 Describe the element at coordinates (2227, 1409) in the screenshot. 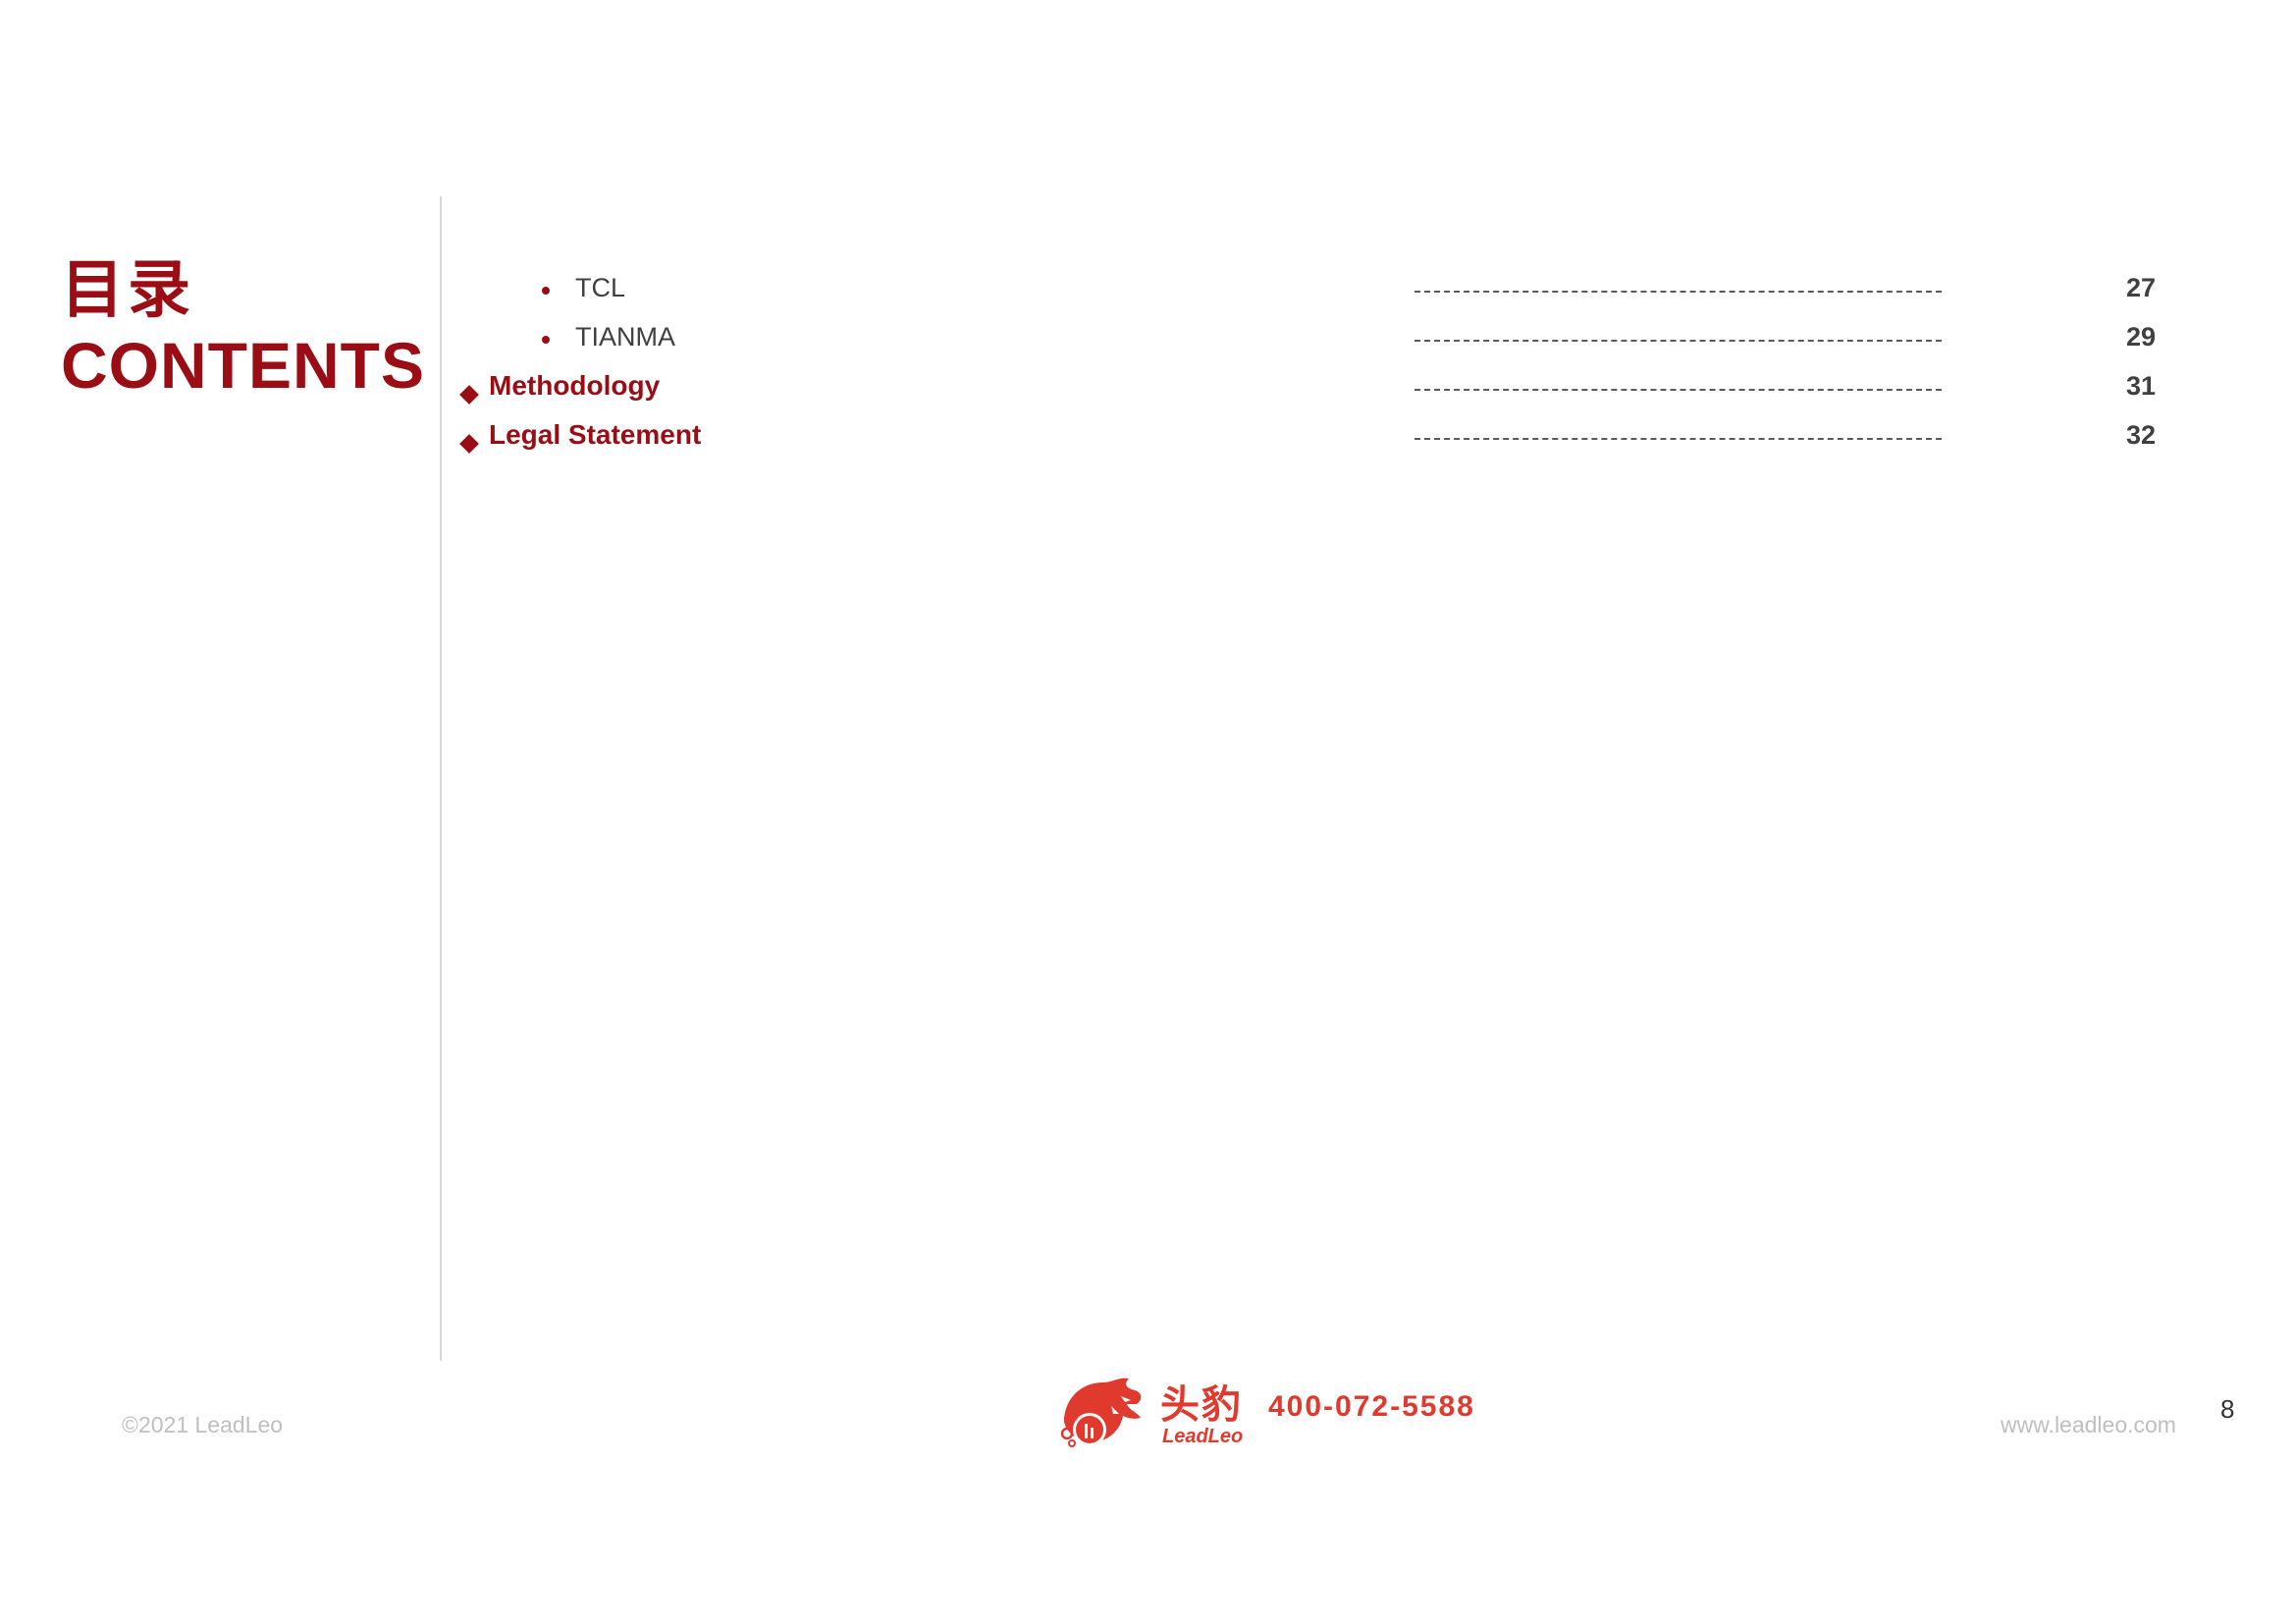

I see `page-number: 8` at that location.